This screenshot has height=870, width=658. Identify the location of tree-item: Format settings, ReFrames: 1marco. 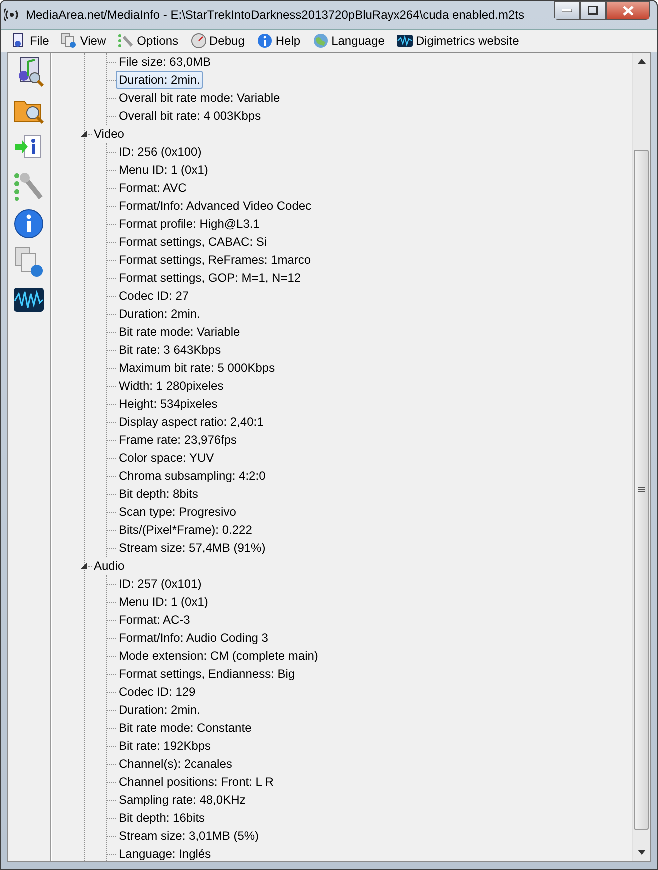
(215, 260).